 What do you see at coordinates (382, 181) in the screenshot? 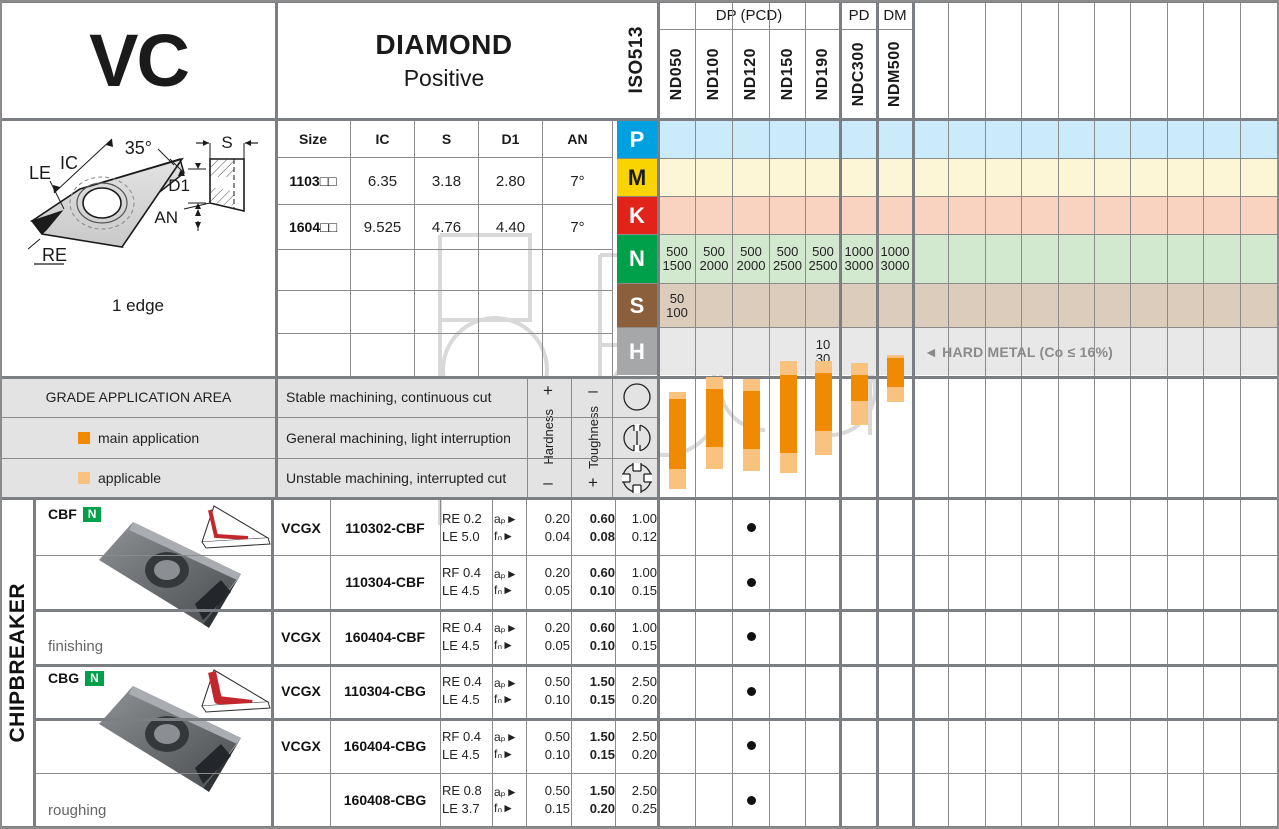
I see `dim-cell-ic: 6.35` at bounding box center [382, 181].